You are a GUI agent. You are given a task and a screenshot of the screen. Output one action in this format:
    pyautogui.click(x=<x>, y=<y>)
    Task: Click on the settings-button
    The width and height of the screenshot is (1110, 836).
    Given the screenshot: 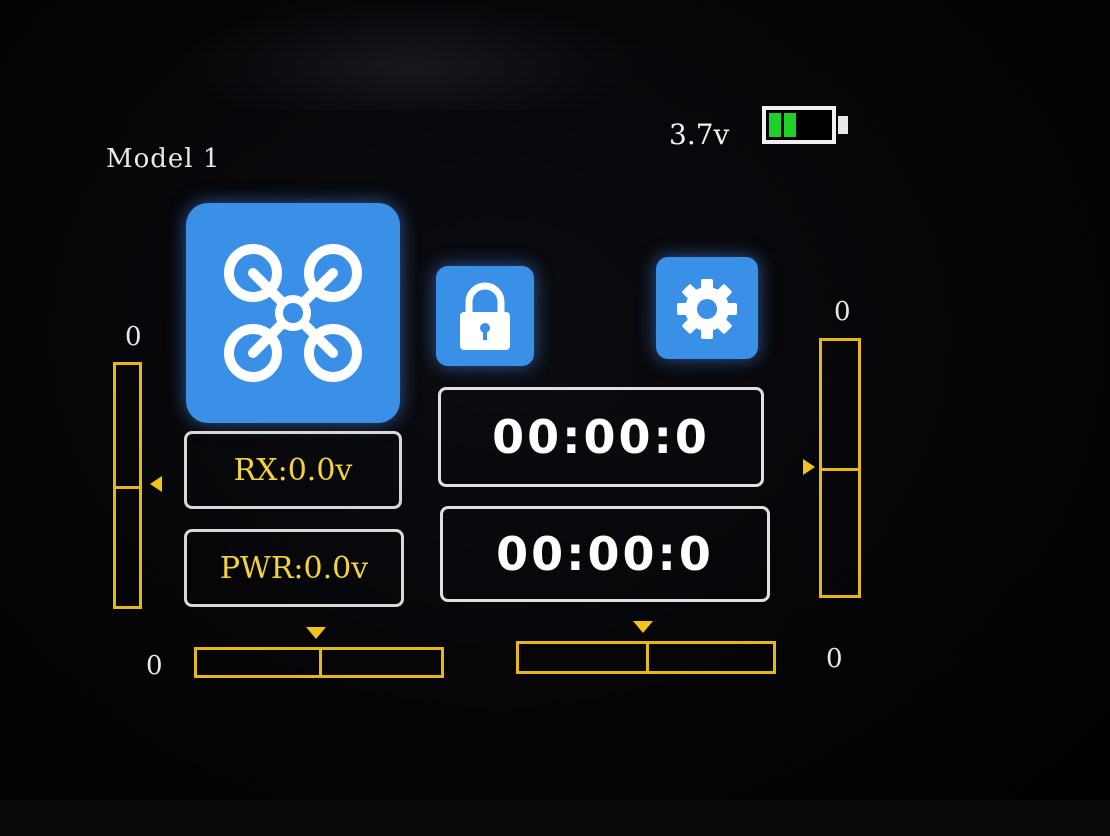 What is the action you would take?
    pyautogui.click(x=707, y=308)
    